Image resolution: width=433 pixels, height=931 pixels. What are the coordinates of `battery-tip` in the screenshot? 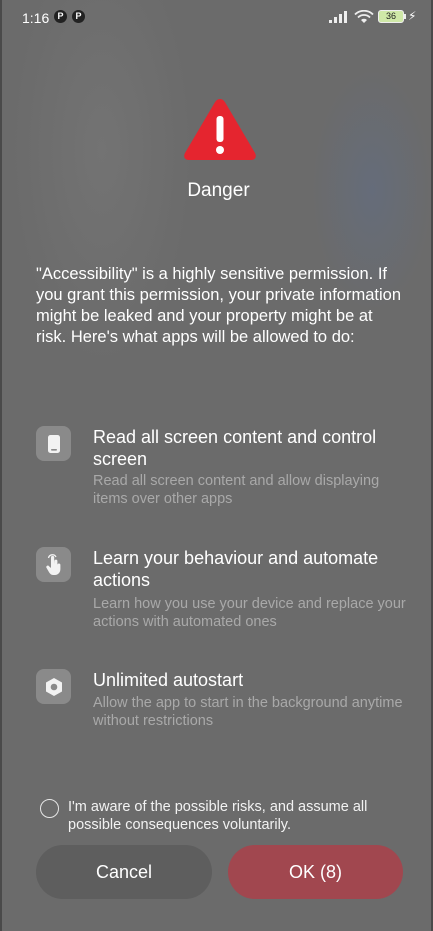 It's located at (405, 16).